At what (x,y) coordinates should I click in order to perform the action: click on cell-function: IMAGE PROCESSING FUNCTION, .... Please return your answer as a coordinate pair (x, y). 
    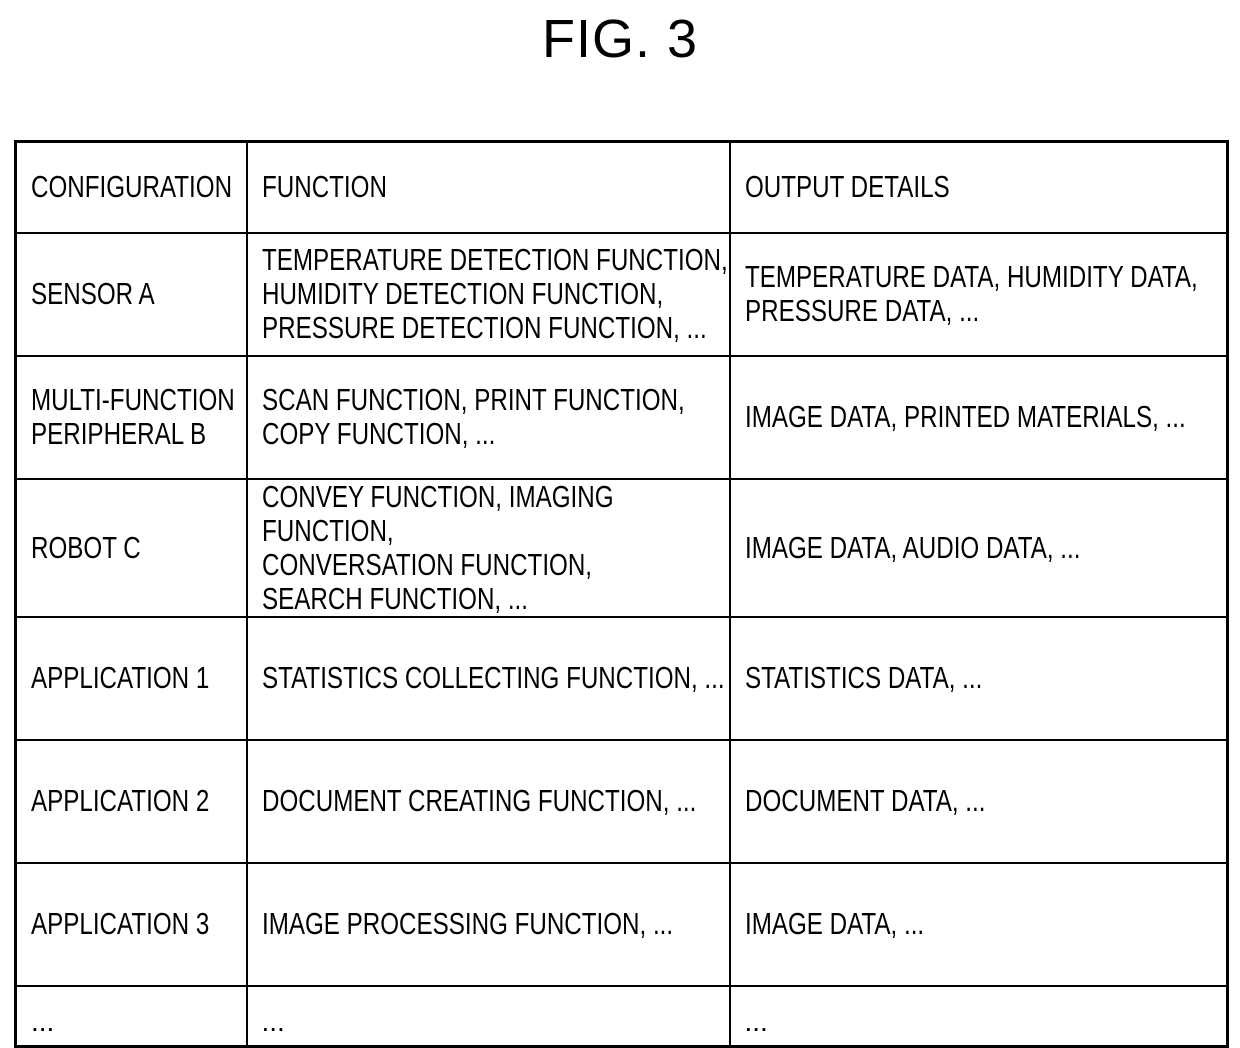
    Looking at the image, I should click on (488, 924).